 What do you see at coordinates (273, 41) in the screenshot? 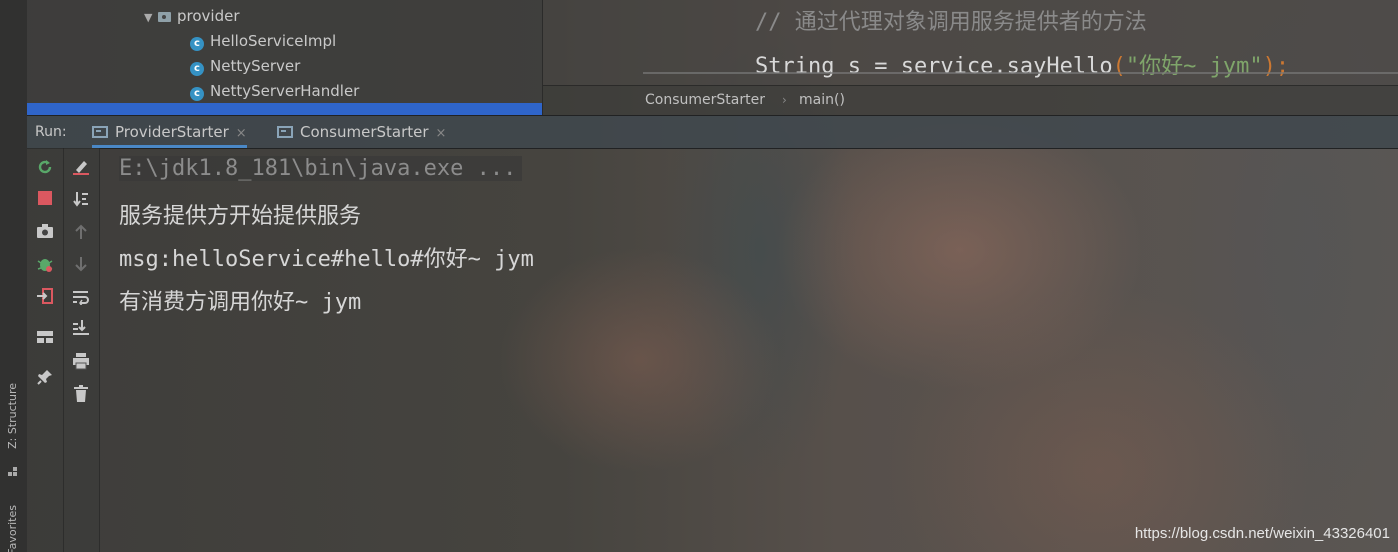
I see `tree-item-label: HelloServiceImpl` at bounding box center [273, 41].